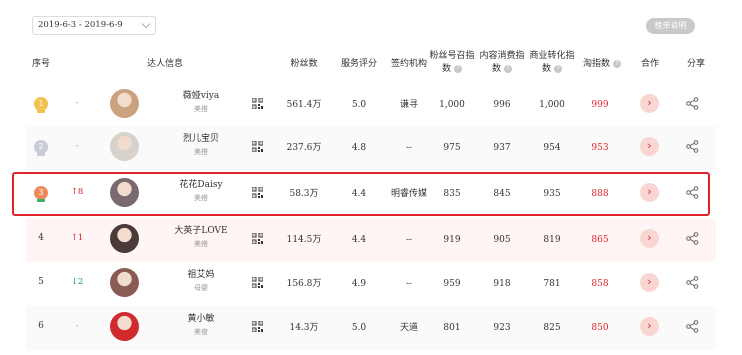  What do you see at coordinates (41, 238) in the screenshot?
I see `rank-number: 4` at bounding box center [41, 238].